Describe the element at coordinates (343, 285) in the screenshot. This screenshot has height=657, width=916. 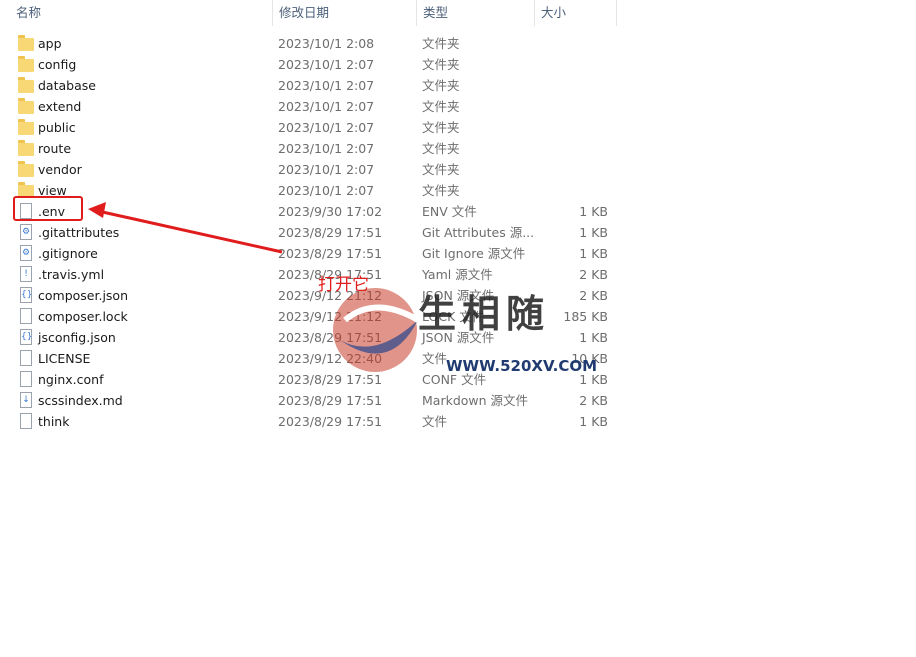
I see `annotation-note: 打开它` at that location.